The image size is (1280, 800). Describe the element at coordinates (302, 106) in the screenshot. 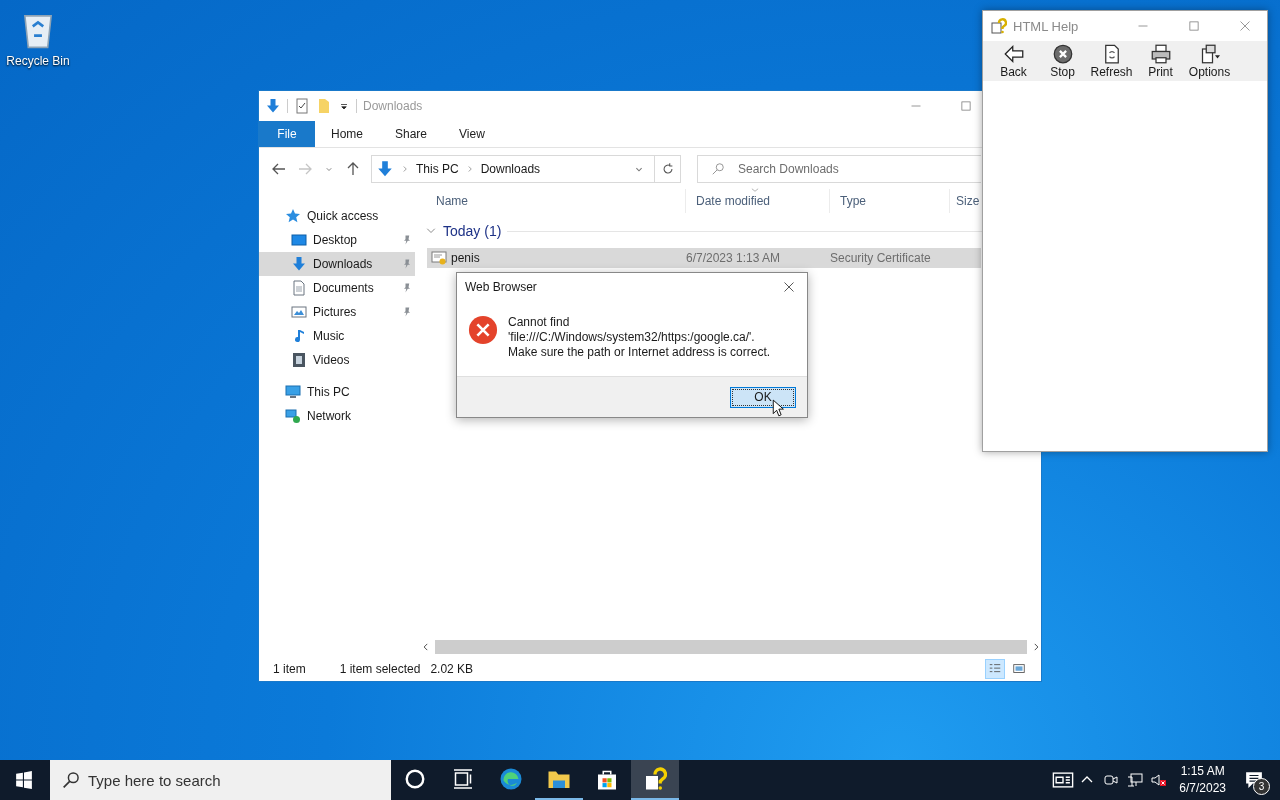

I see `checklist-icon` at that location.